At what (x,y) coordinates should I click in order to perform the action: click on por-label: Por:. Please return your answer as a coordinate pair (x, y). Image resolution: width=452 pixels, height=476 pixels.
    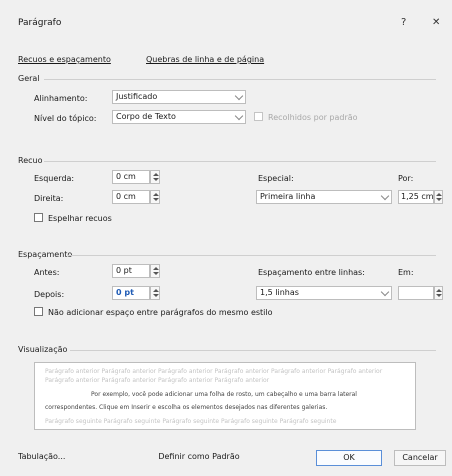
    Looking at the image, I should click on (406, 178).